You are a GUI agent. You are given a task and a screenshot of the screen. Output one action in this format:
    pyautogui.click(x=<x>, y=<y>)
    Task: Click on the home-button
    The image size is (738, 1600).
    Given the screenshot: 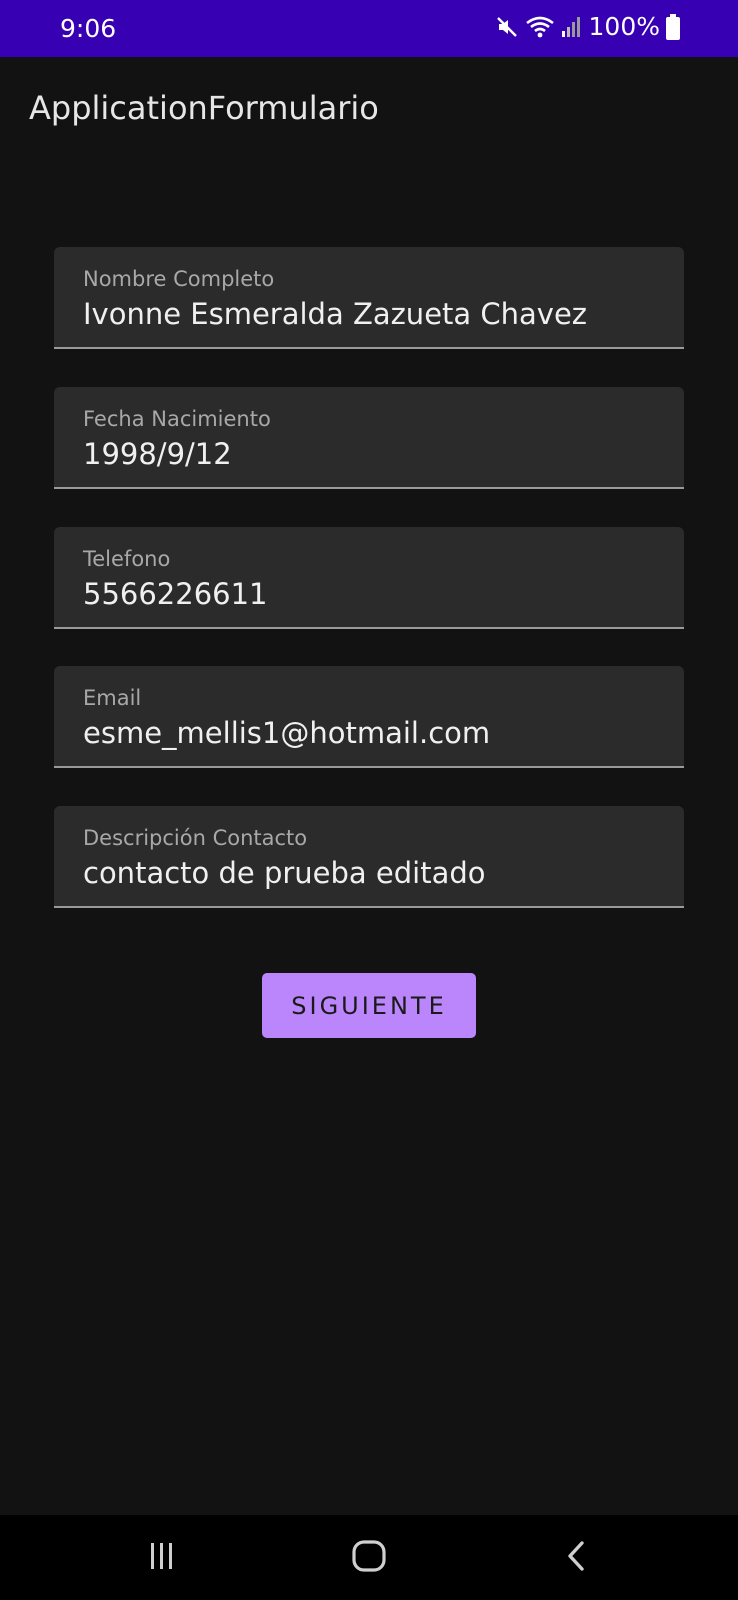 What is the action you would take?
    pyautogui.click(x=369, y=1558)
    